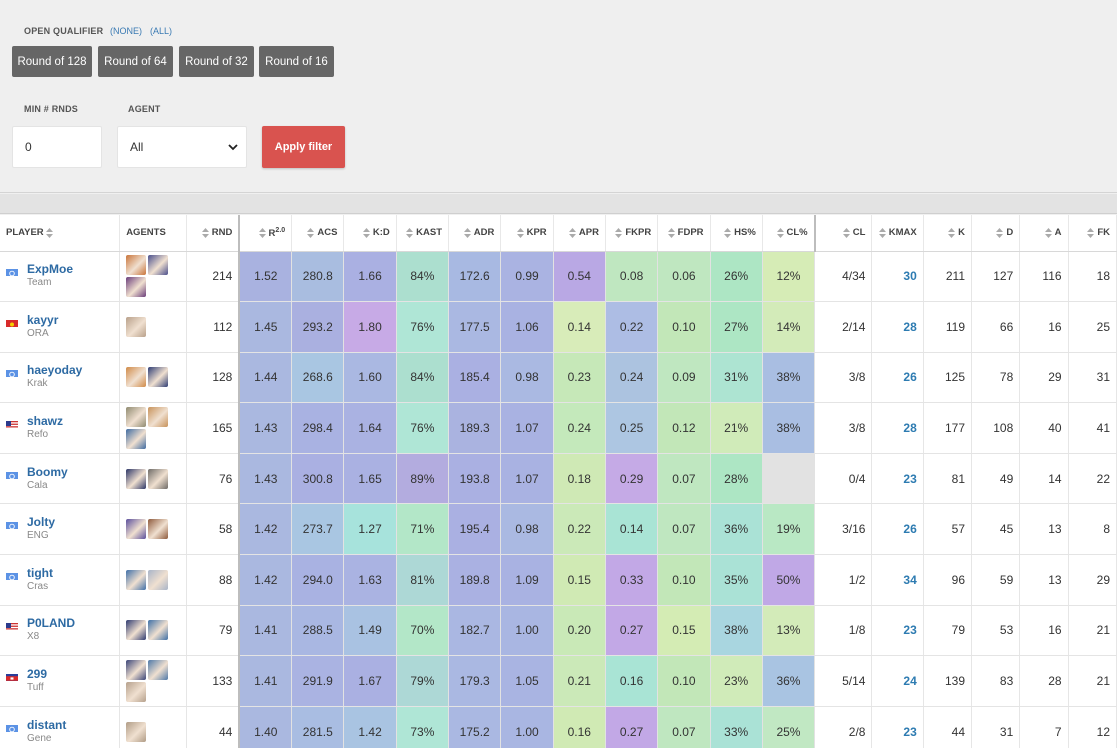 The image size is (1117, 748). I want to click on col-header-fk: FK, so click(1092, 233).